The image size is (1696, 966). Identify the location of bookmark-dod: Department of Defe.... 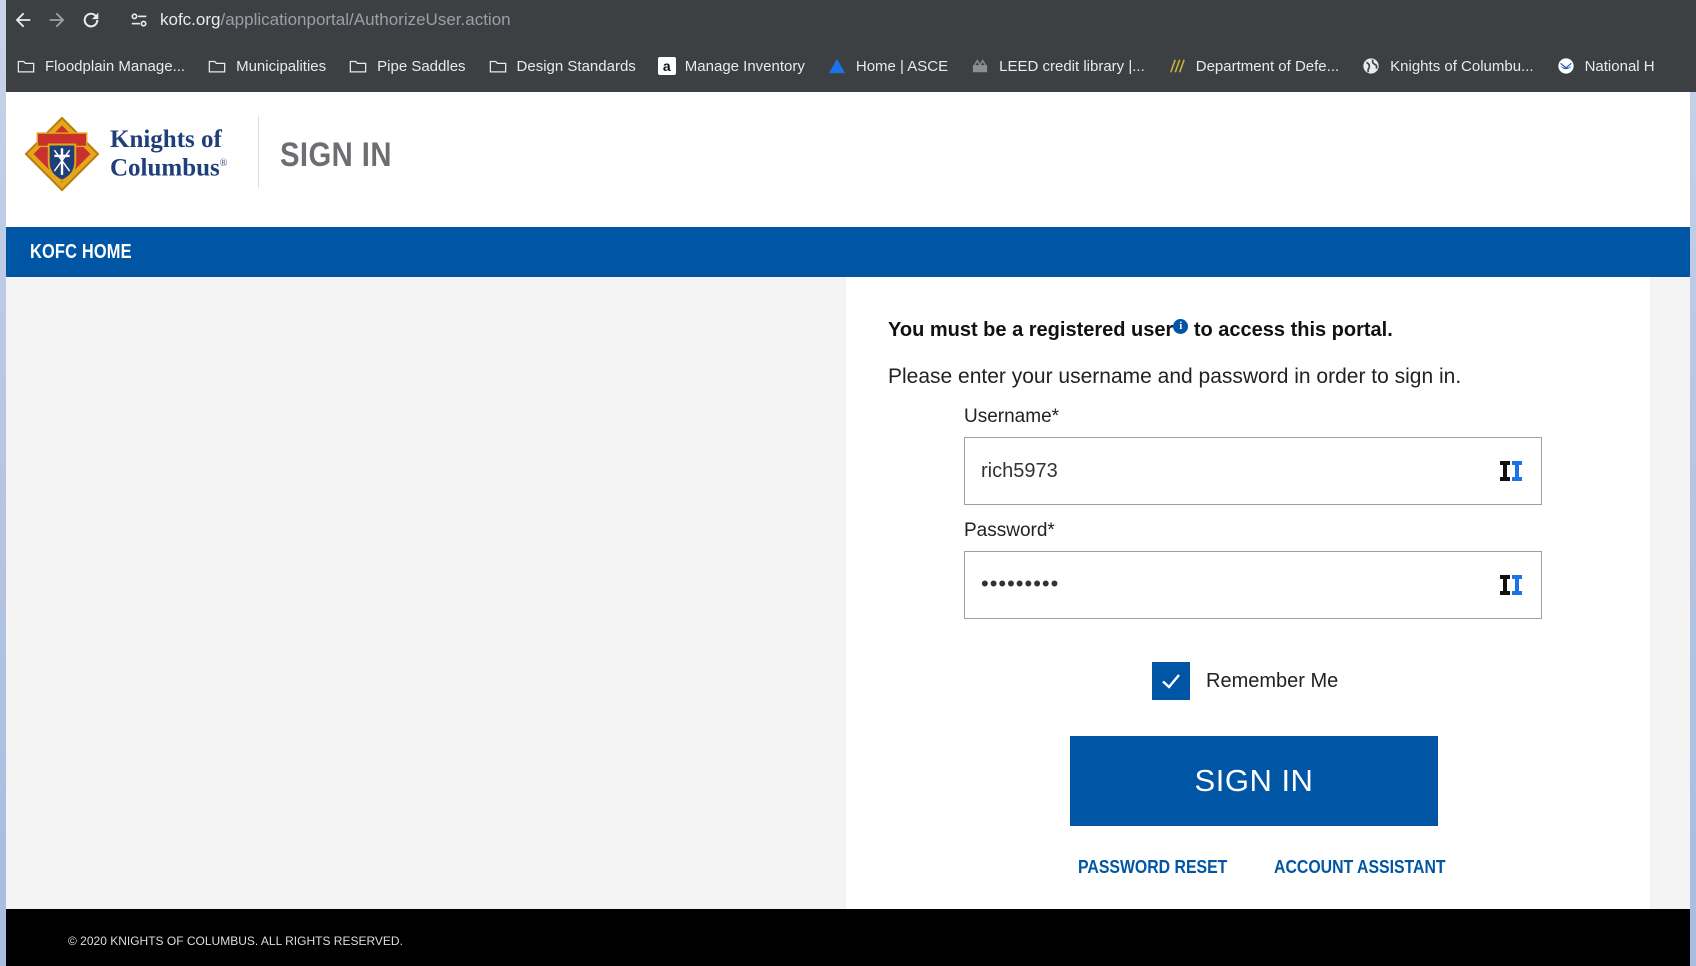
(1253, 66).